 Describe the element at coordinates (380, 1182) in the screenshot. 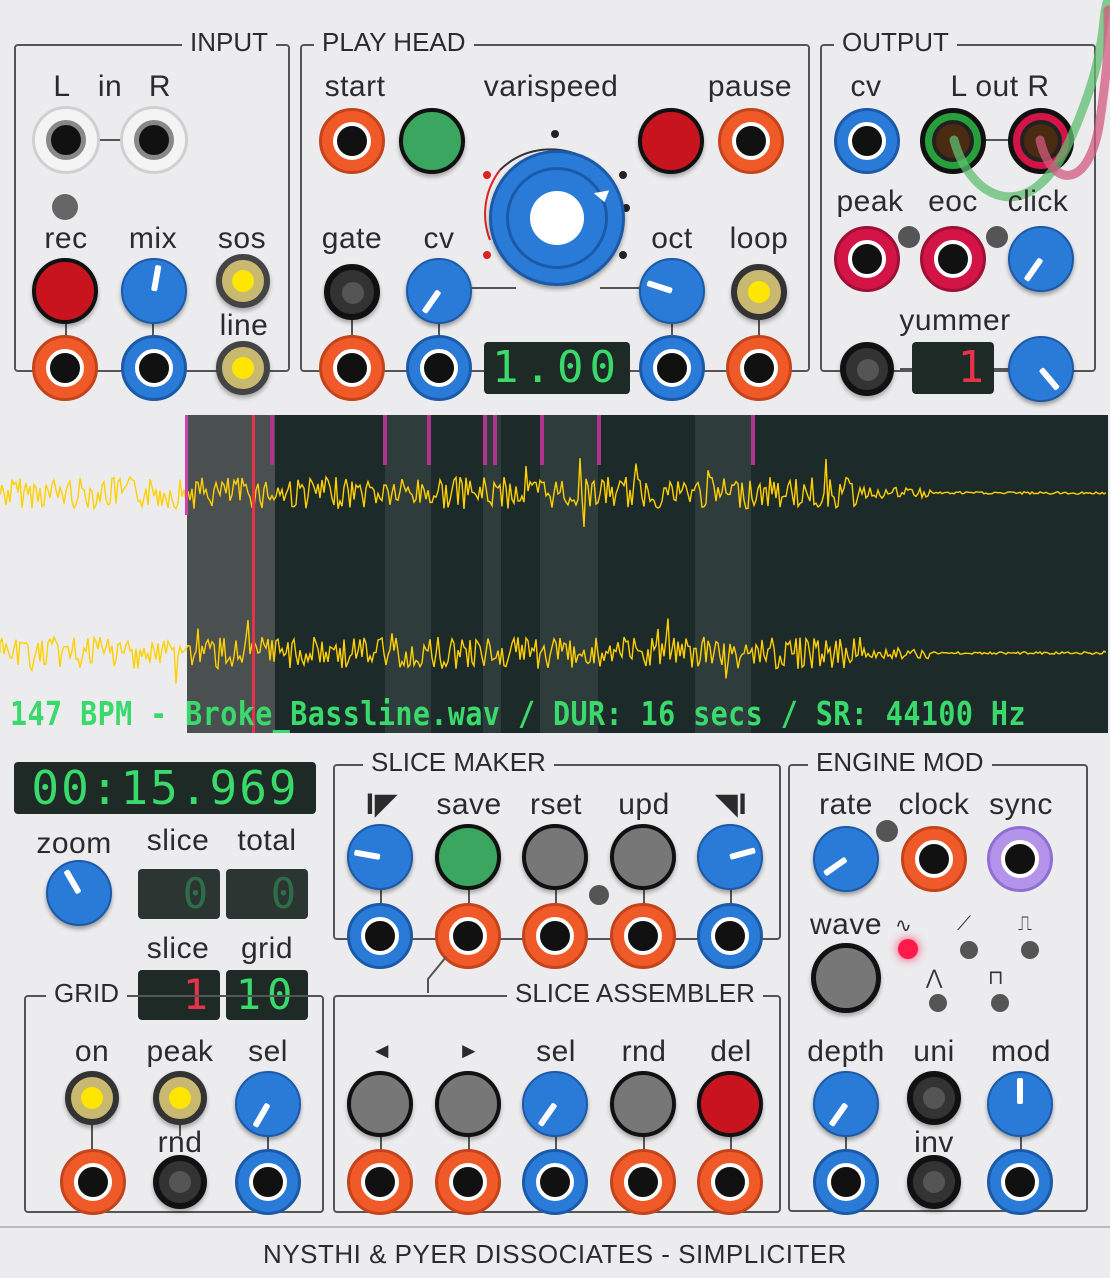

I see `prev-jack` at that location.